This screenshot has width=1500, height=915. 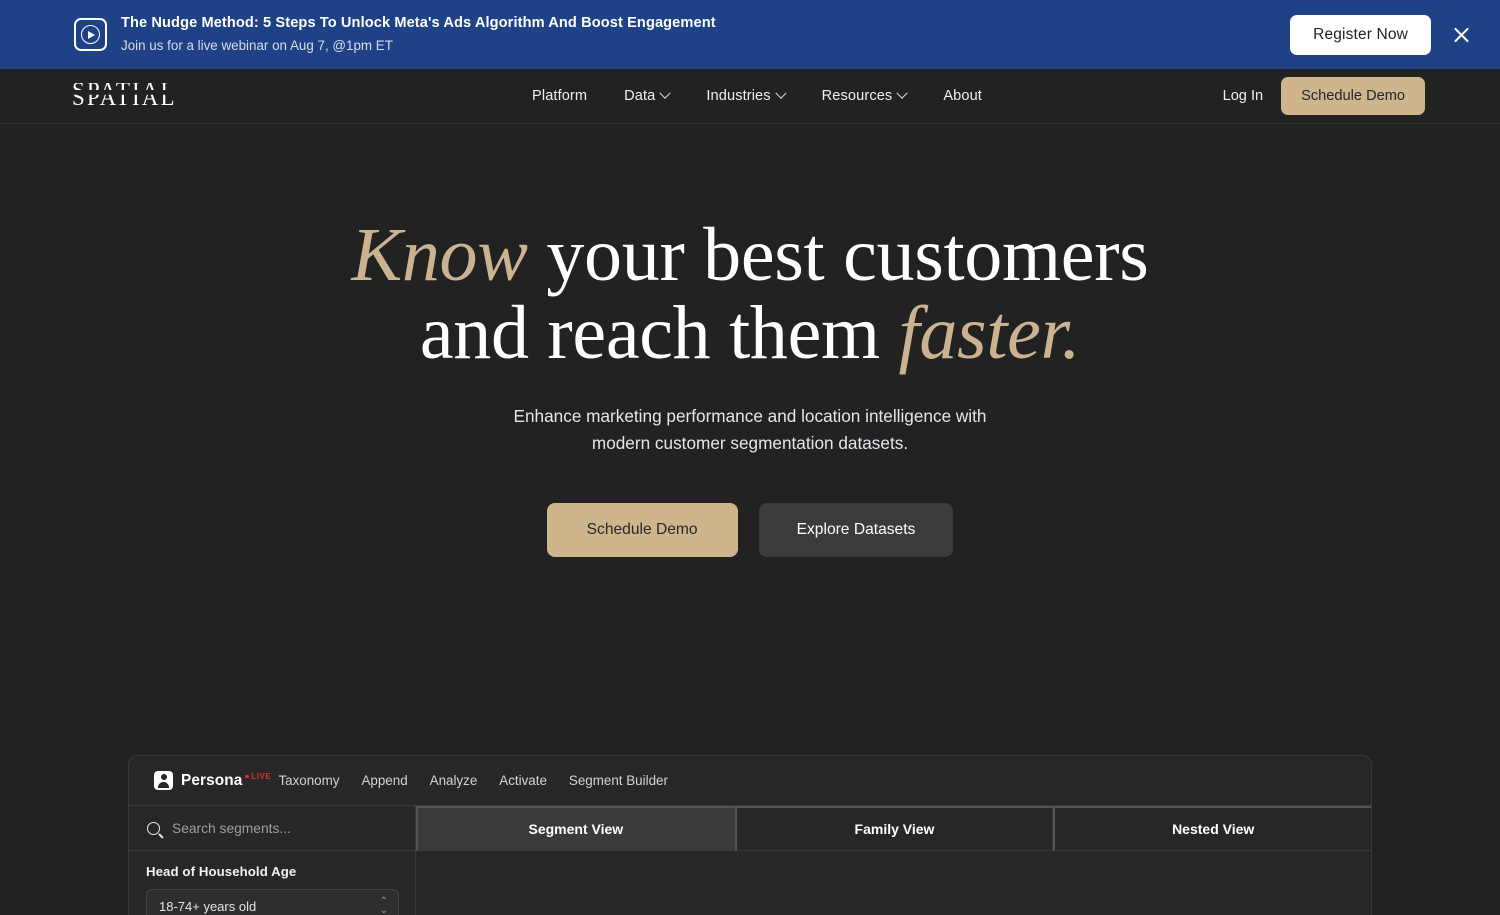 What do you see at coordinates (523, 780) in the screenshot?
I see `app-nav-activate: Activate` at bounding box center [523, 780].